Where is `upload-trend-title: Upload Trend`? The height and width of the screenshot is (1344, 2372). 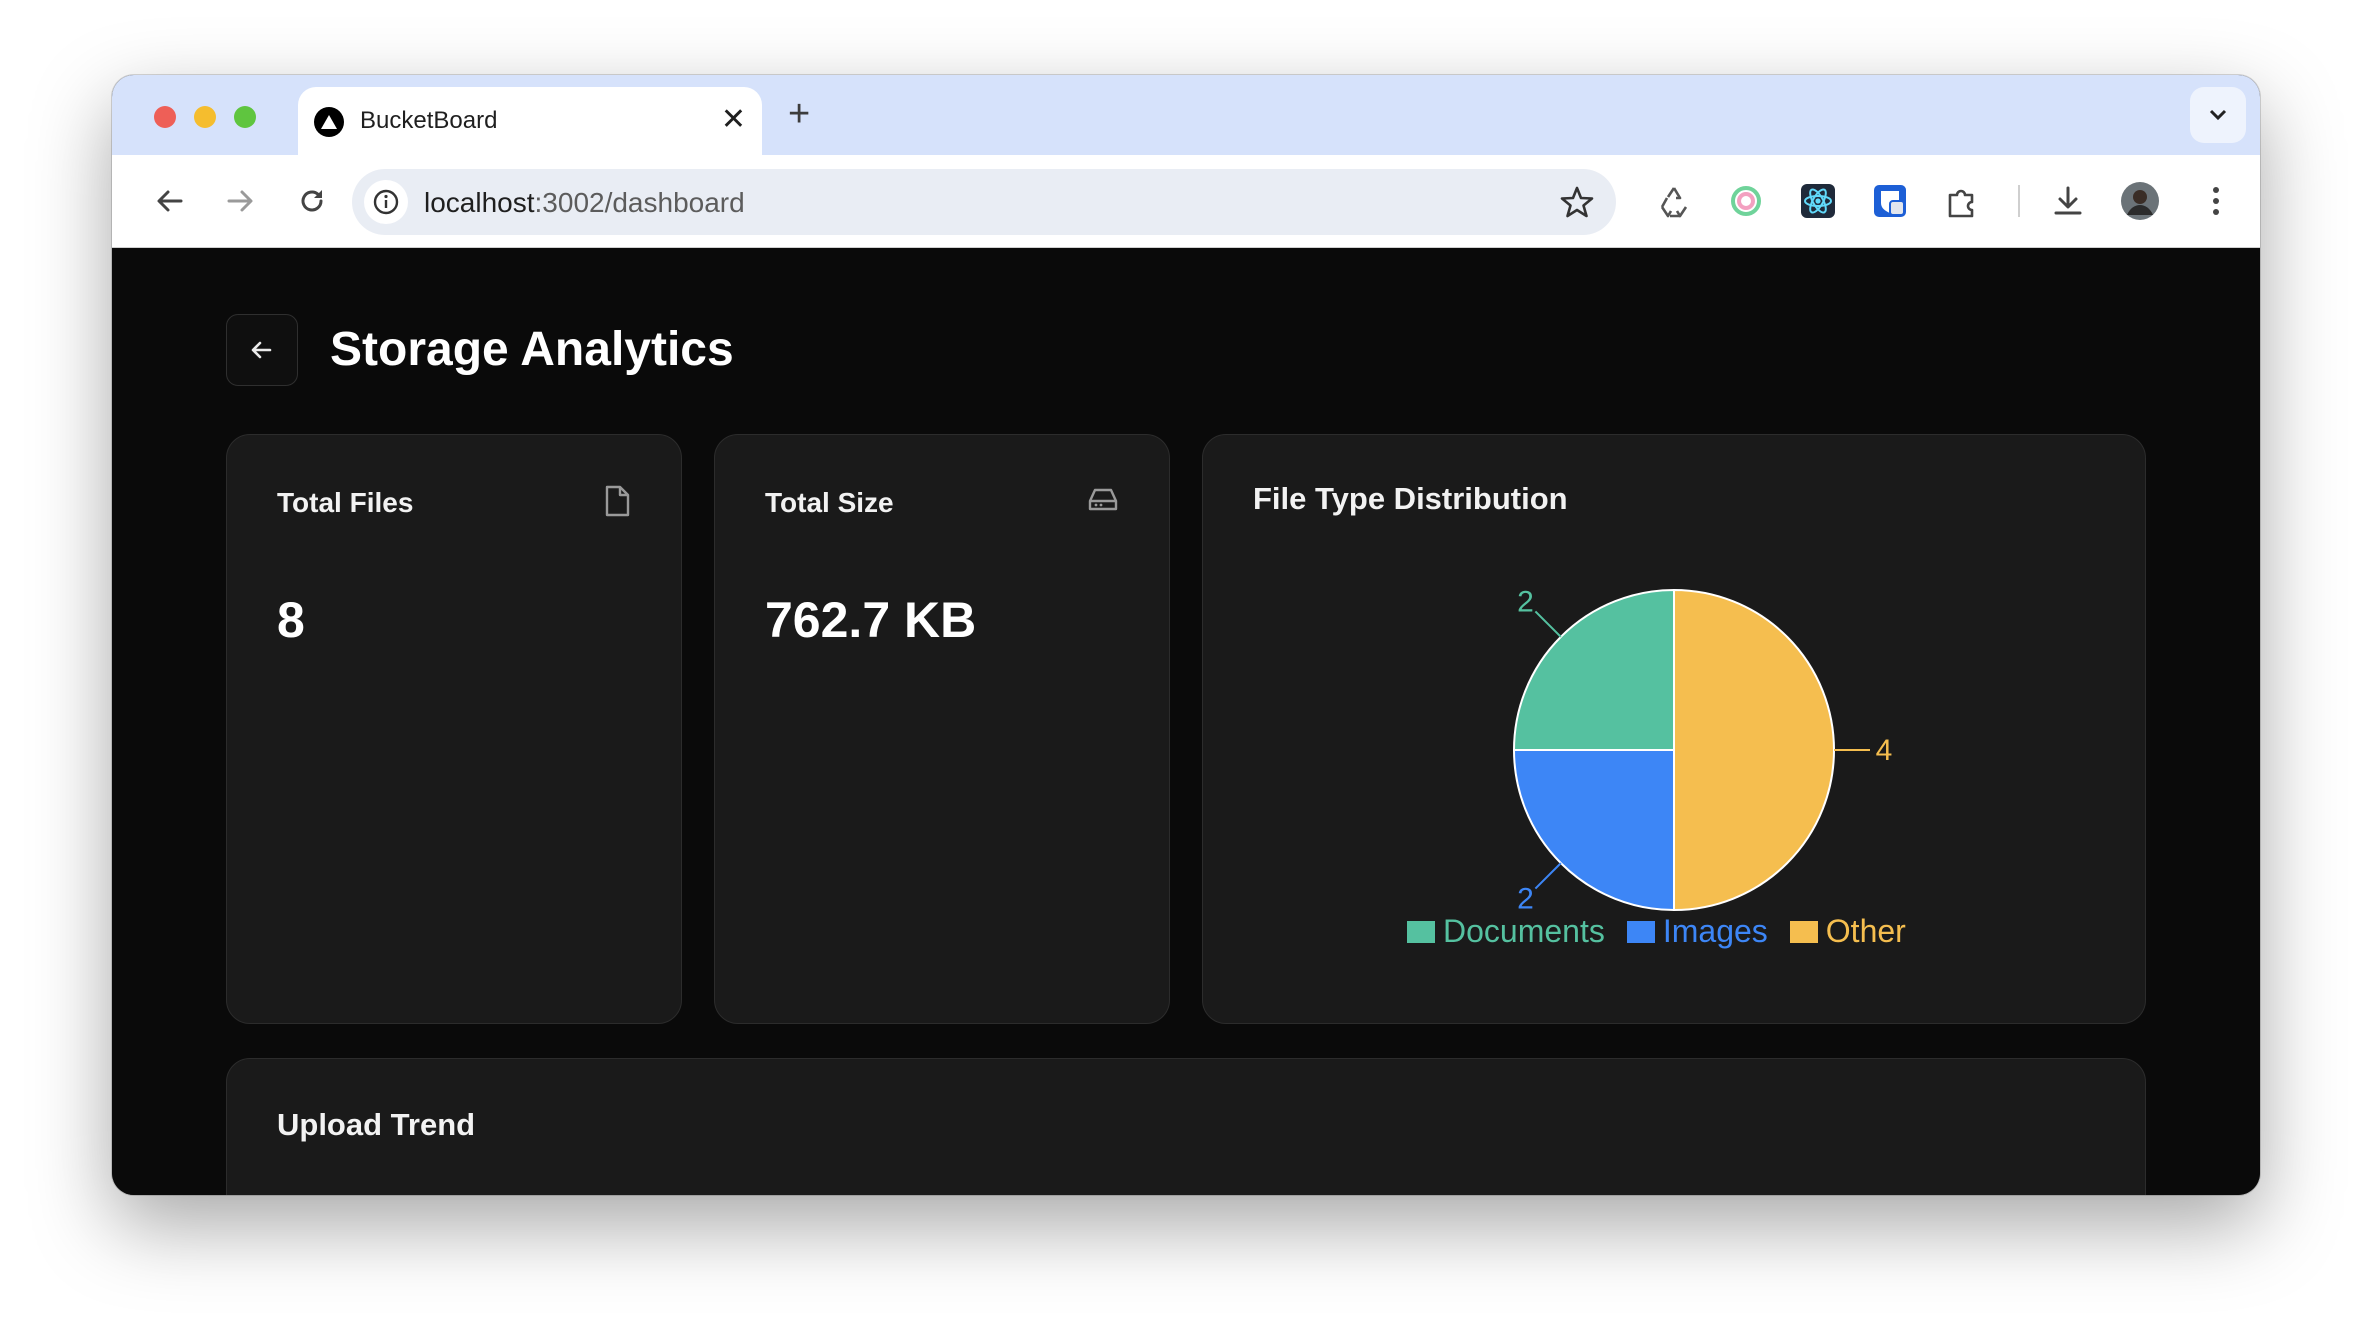
upload-trend-title: Upload Trend is located at coordinates (376, 1124).